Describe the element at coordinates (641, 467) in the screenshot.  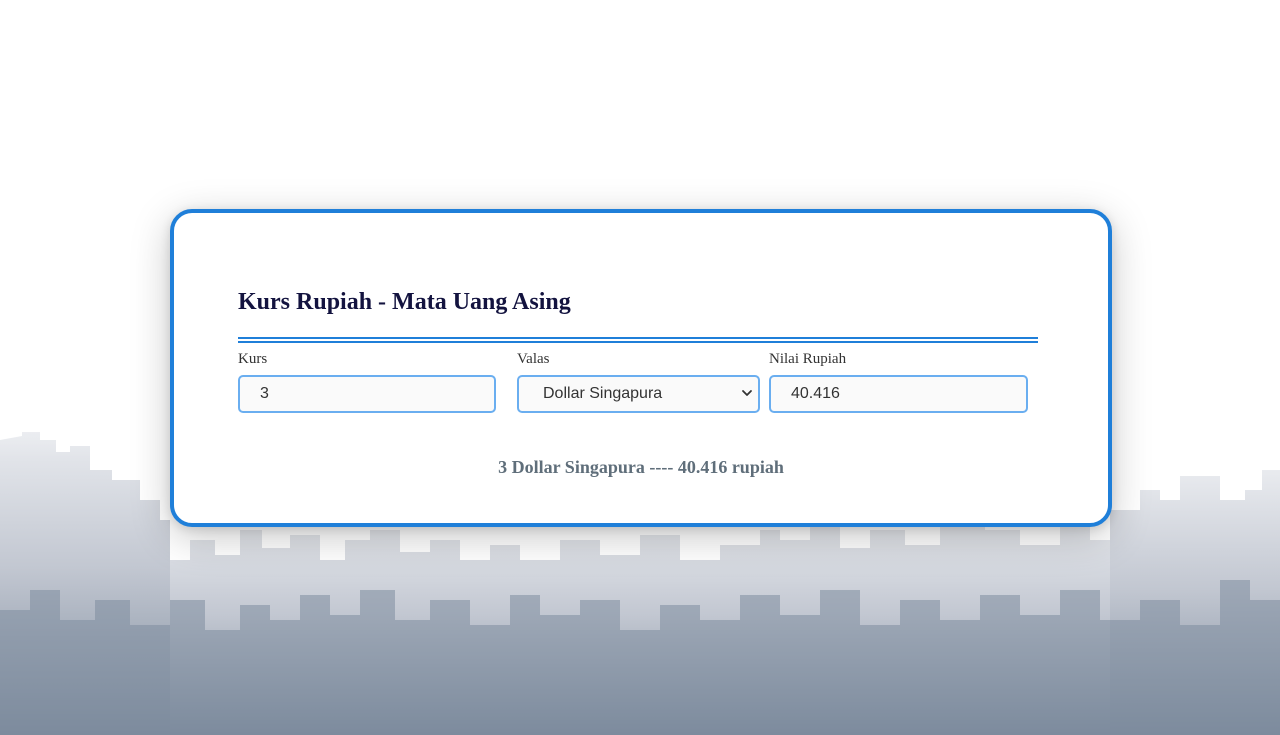
I see `conversion-result: 3 Dollar Singapura ---- 40.416 rupiah` at that location.